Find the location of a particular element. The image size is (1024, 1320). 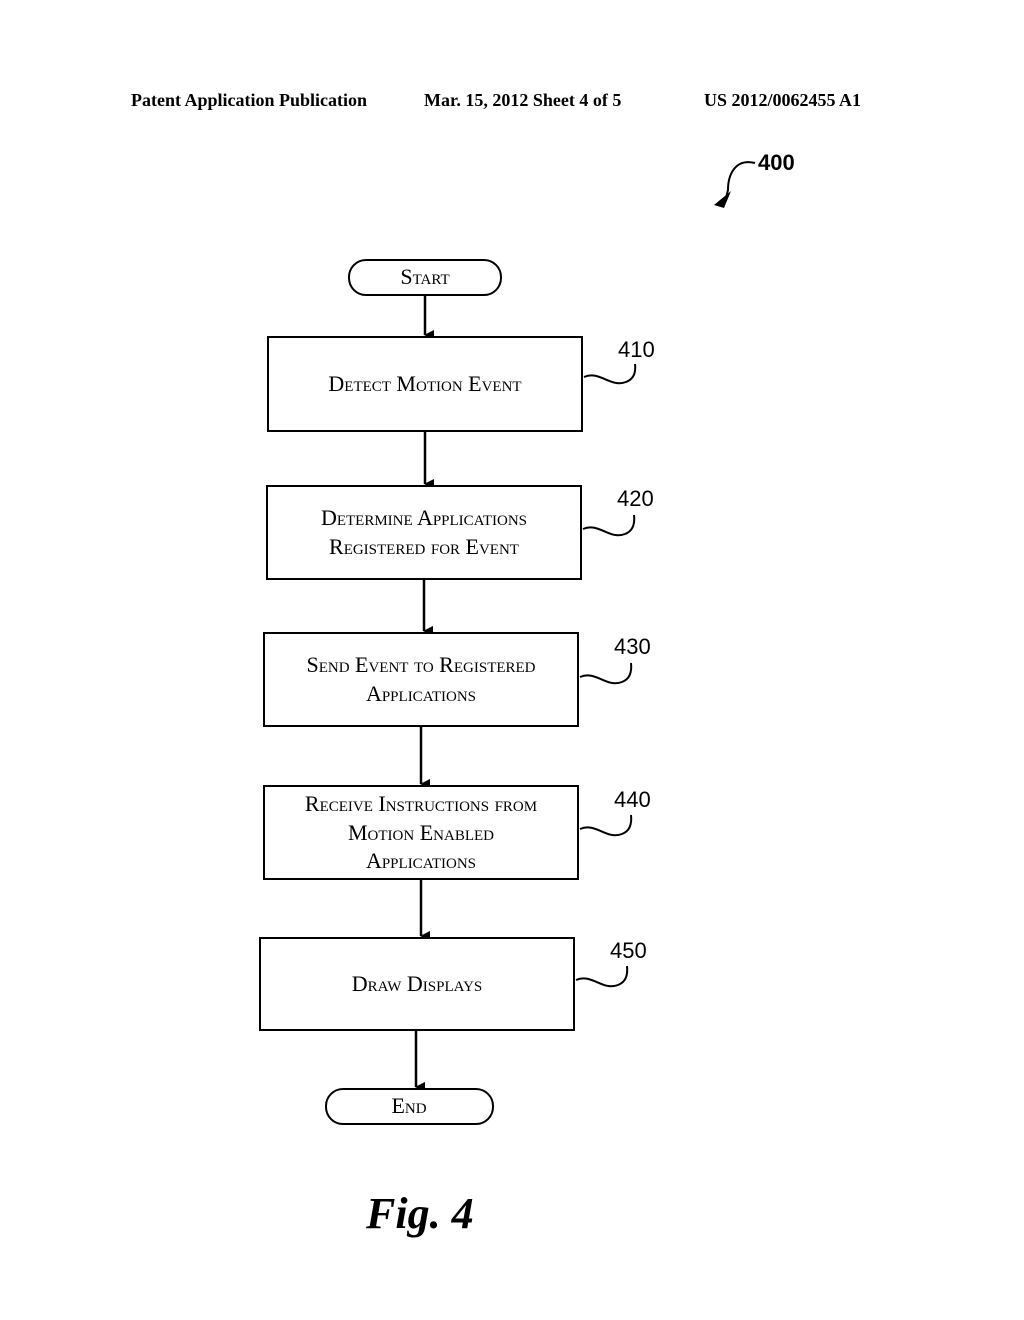

start-terminator: Start is located at coordinates (425, 277).